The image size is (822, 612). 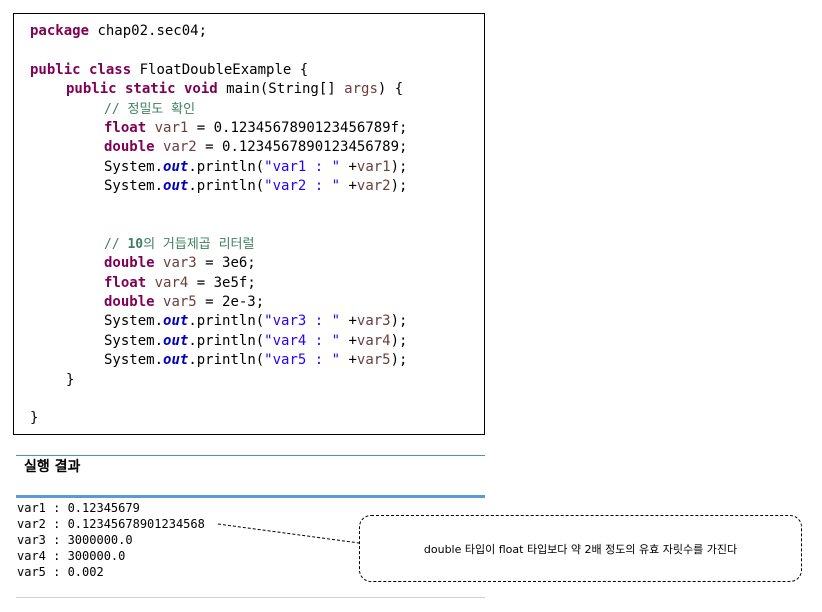 I want to click on callout-connector, so click(x=288, y=533).